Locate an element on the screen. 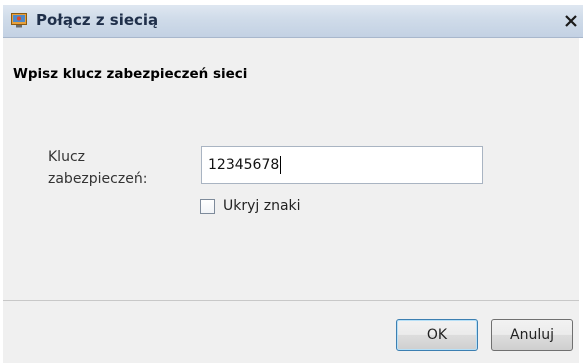 This screenshot has width=585, height=363. dialog-heading: Wpisz klucz zabezpieczeń sieci is located at coordinates (130, 74).